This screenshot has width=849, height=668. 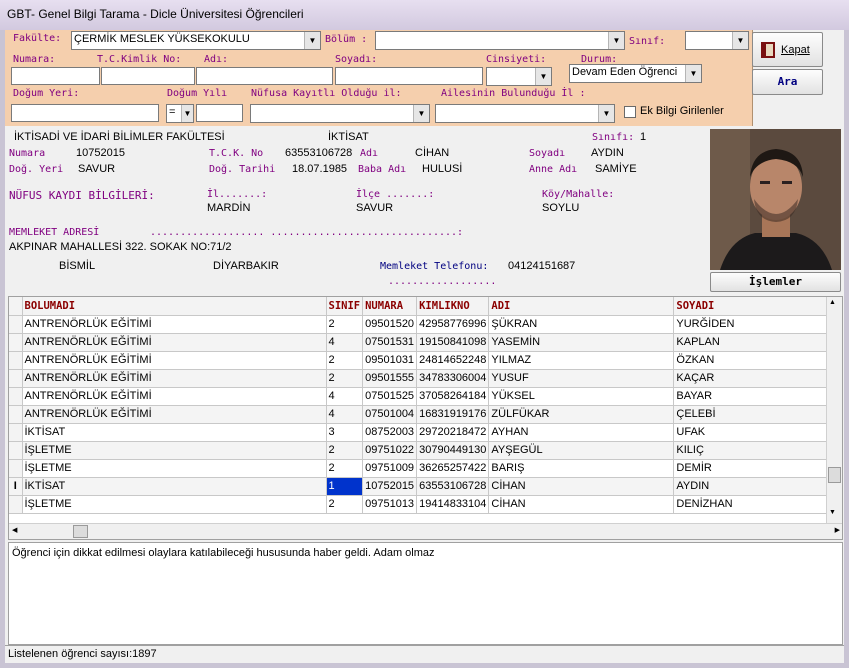 I want to click on cell-kimlikno: 30790449130, so click(x=453, y=450).